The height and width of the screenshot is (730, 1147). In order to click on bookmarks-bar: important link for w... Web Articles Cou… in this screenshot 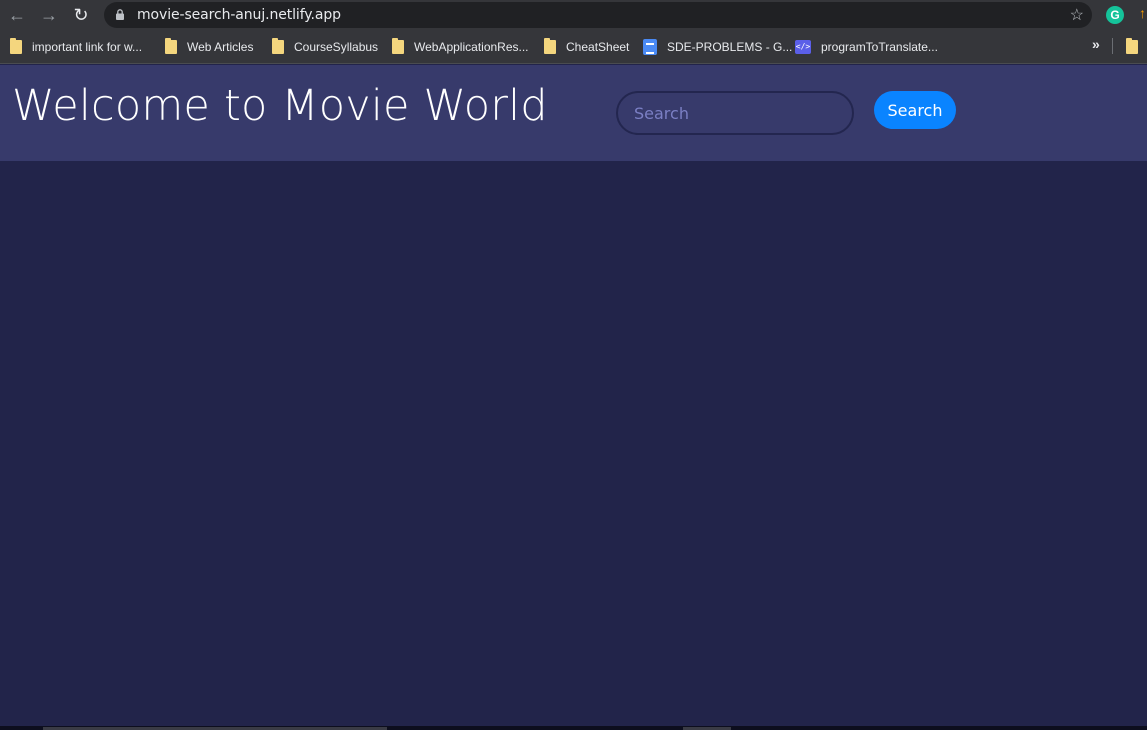, I will do `click(573, 47)`.